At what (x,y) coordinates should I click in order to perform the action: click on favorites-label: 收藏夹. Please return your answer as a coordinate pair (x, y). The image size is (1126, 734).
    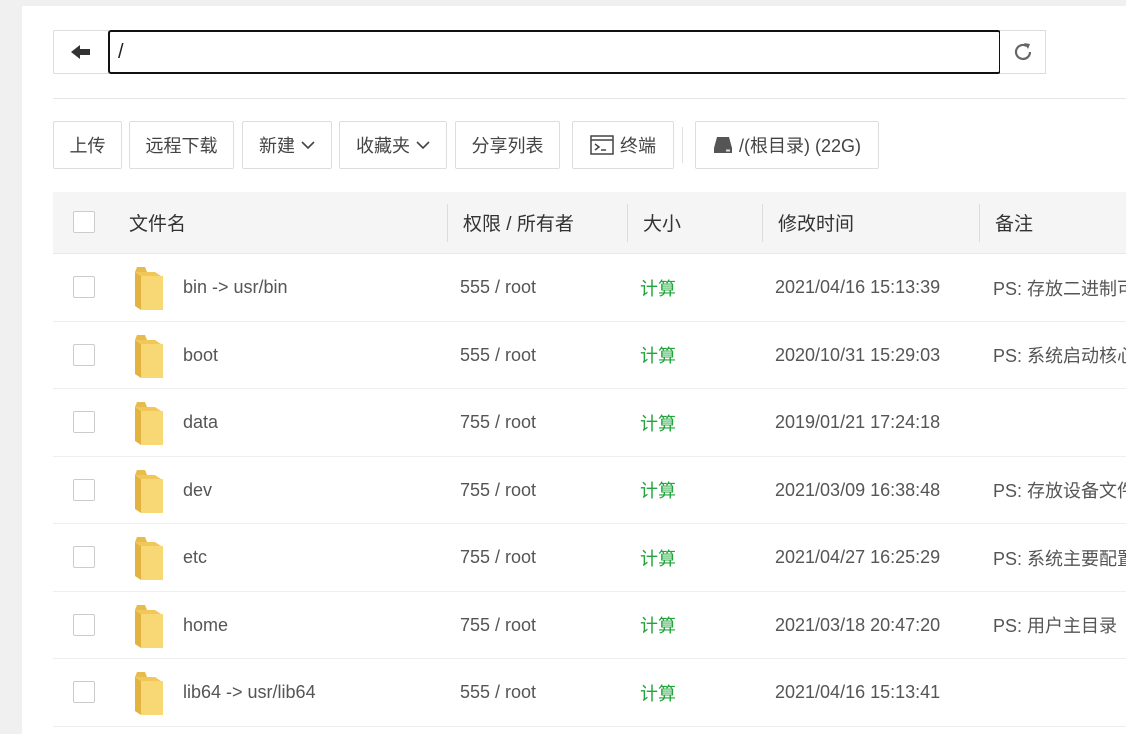
    Looking at the image, I should click on (383, 146).